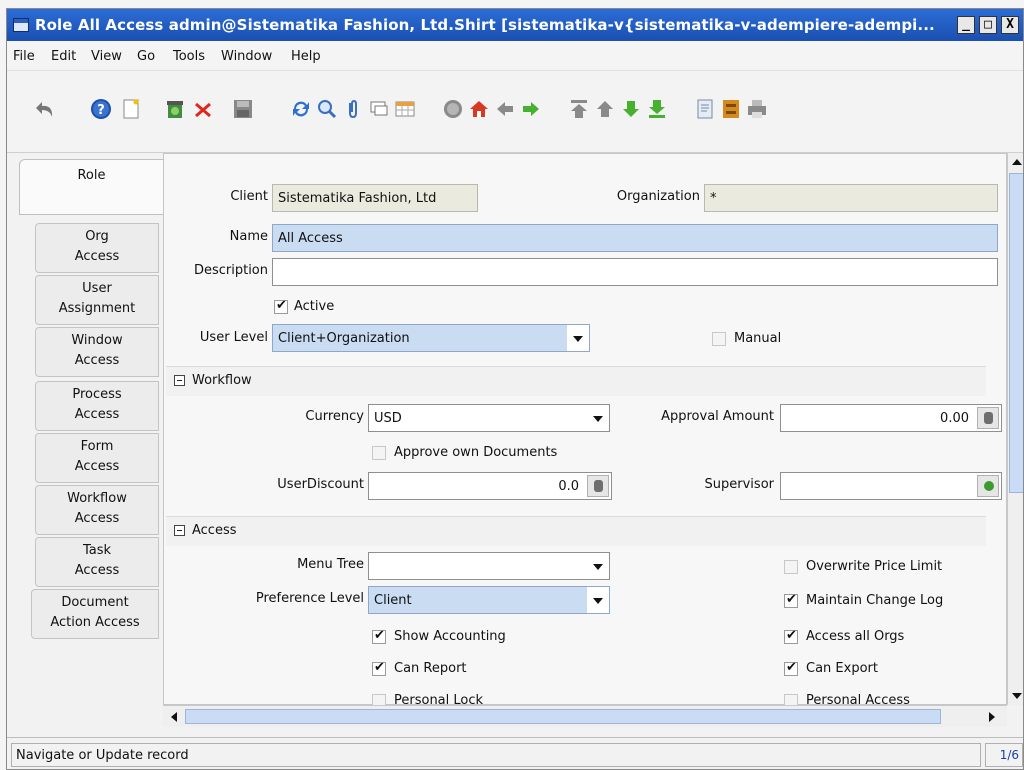  Describe the element at coordinates (405, 109) in the screenshot. I see `grid-toggle-icon` at that location.